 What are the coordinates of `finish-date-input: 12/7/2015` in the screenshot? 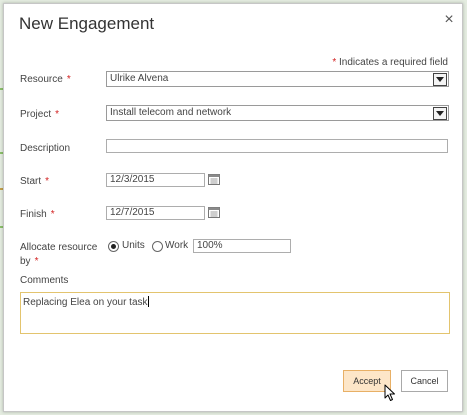 It's located at (155, 213).